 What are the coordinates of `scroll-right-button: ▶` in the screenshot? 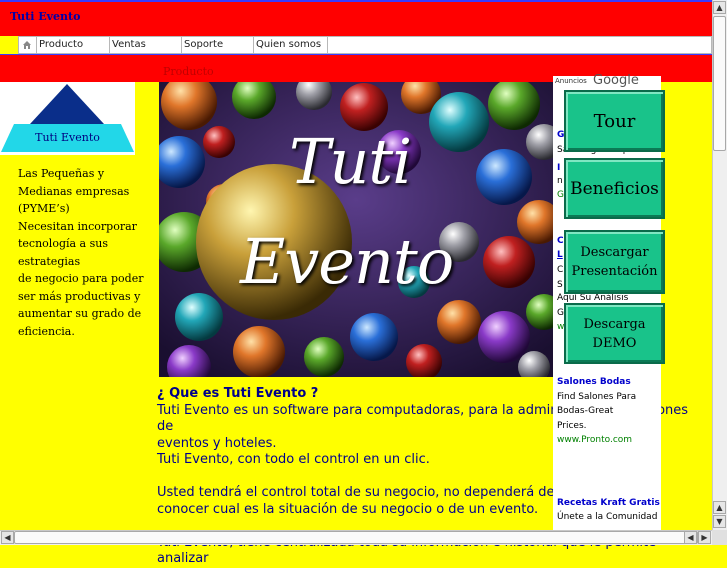 It's located at (704, 537).